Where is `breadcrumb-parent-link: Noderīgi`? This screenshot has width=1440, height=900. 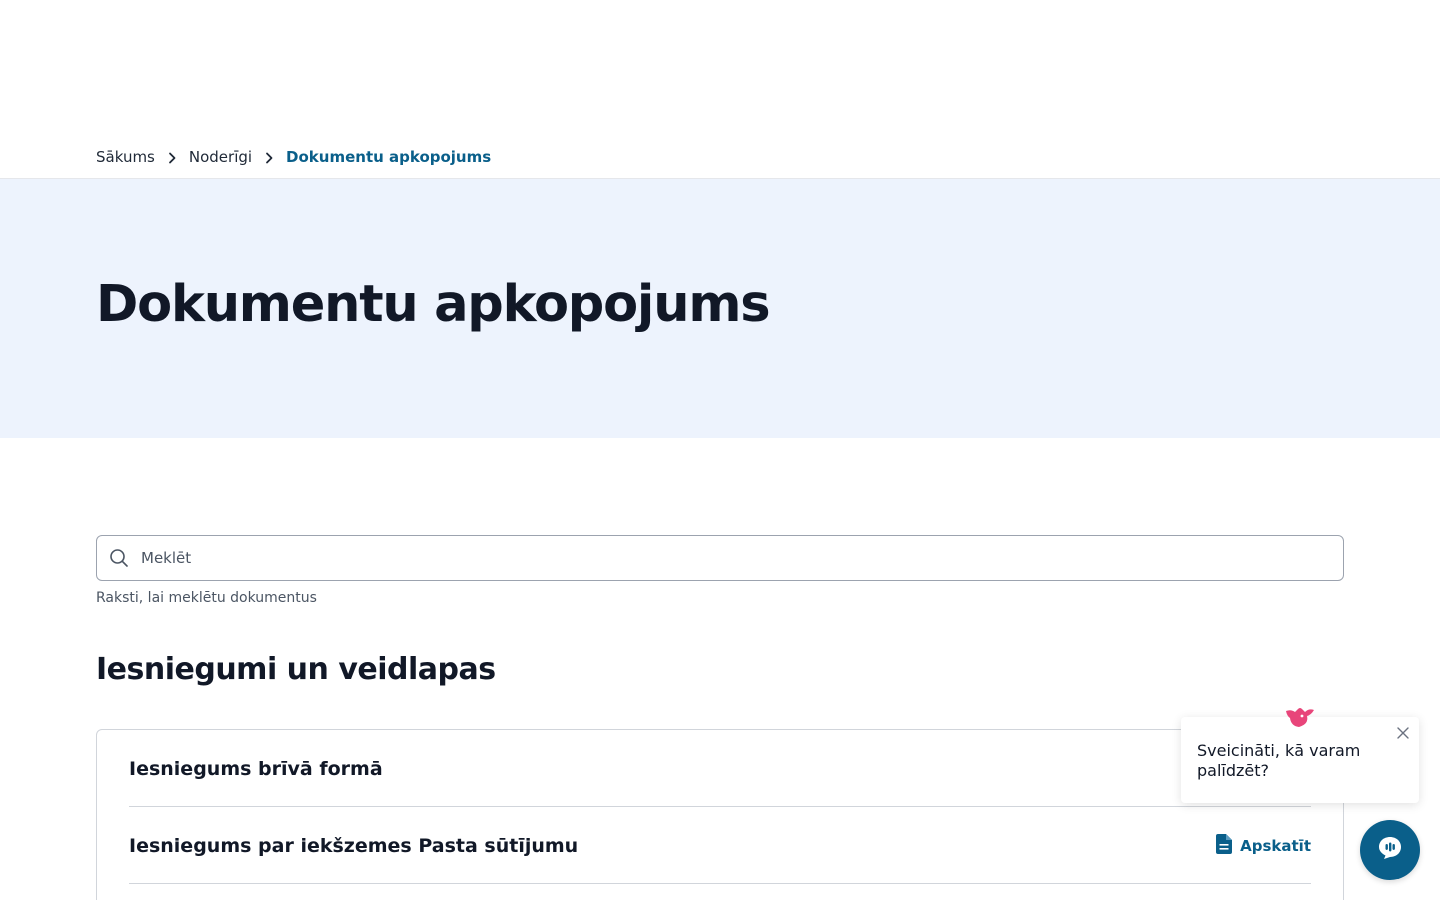 breadcrumb-parent-link: Noderīgi is located at coordinates (220, 157).